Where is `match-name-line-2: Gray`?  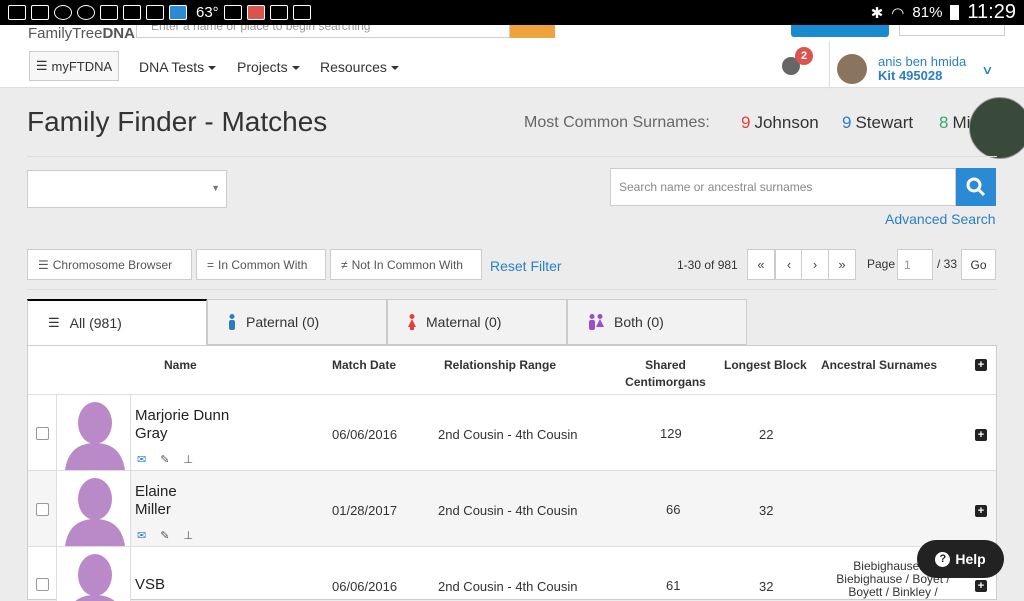 match-name-line-2: Gray is located at coordinates (151, 433).